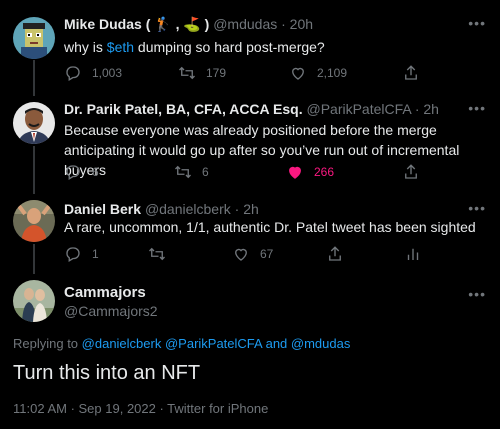 This screenshot has height=429, width=500. Describe the element at coordinates (263, 24) in the screenshot. I see `author-handle: @mdudas · 20h` at that location.